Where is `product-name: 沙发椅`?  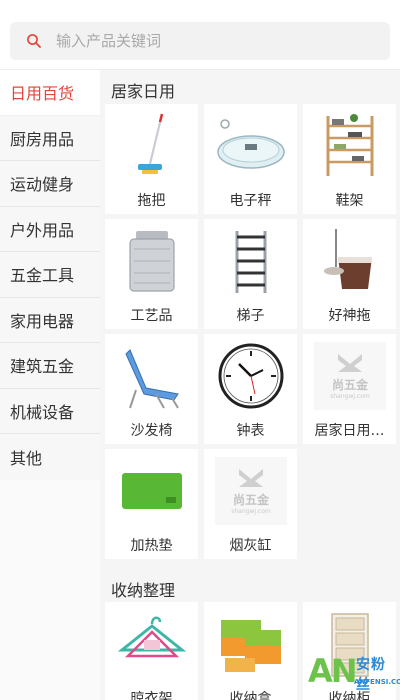
product-name: 沙发椅 is located at coordinates (151, 431).